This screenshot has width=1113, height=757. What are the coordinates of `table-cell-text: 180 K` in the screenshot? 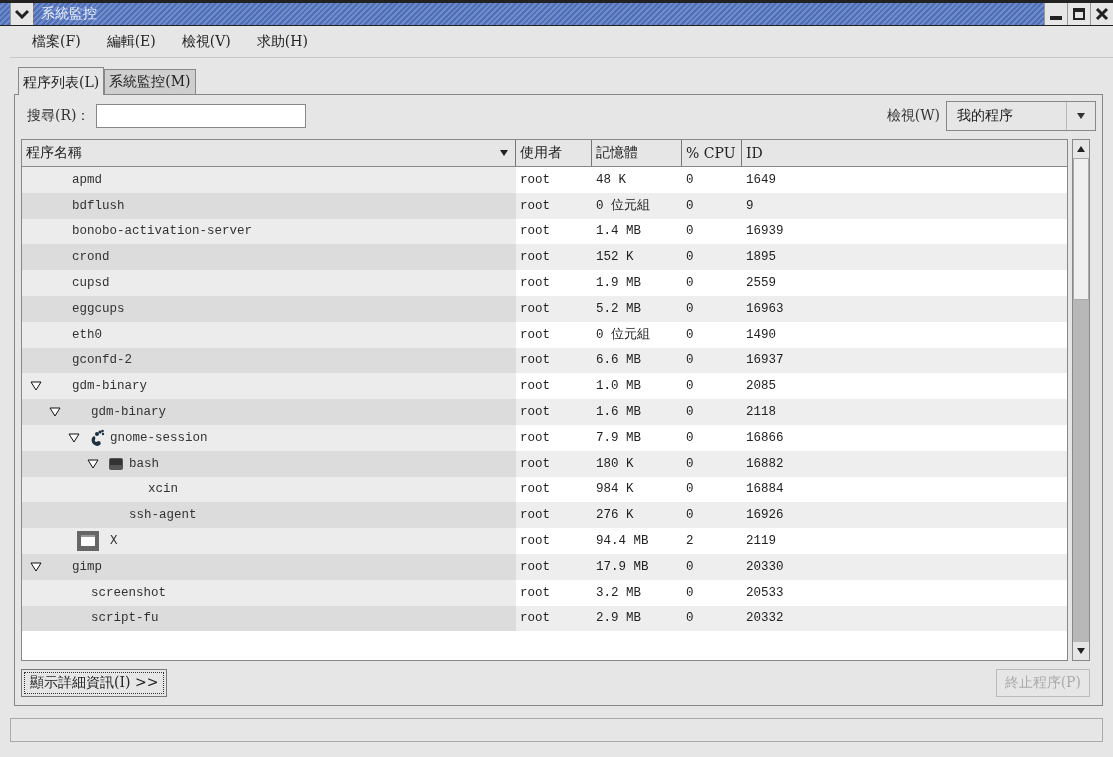 It's located at (615, 463).